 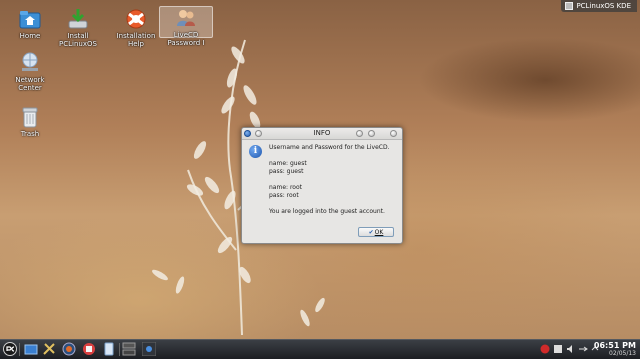 I want to click on checkmark-icon: ✔, so click(x=371, y=232).